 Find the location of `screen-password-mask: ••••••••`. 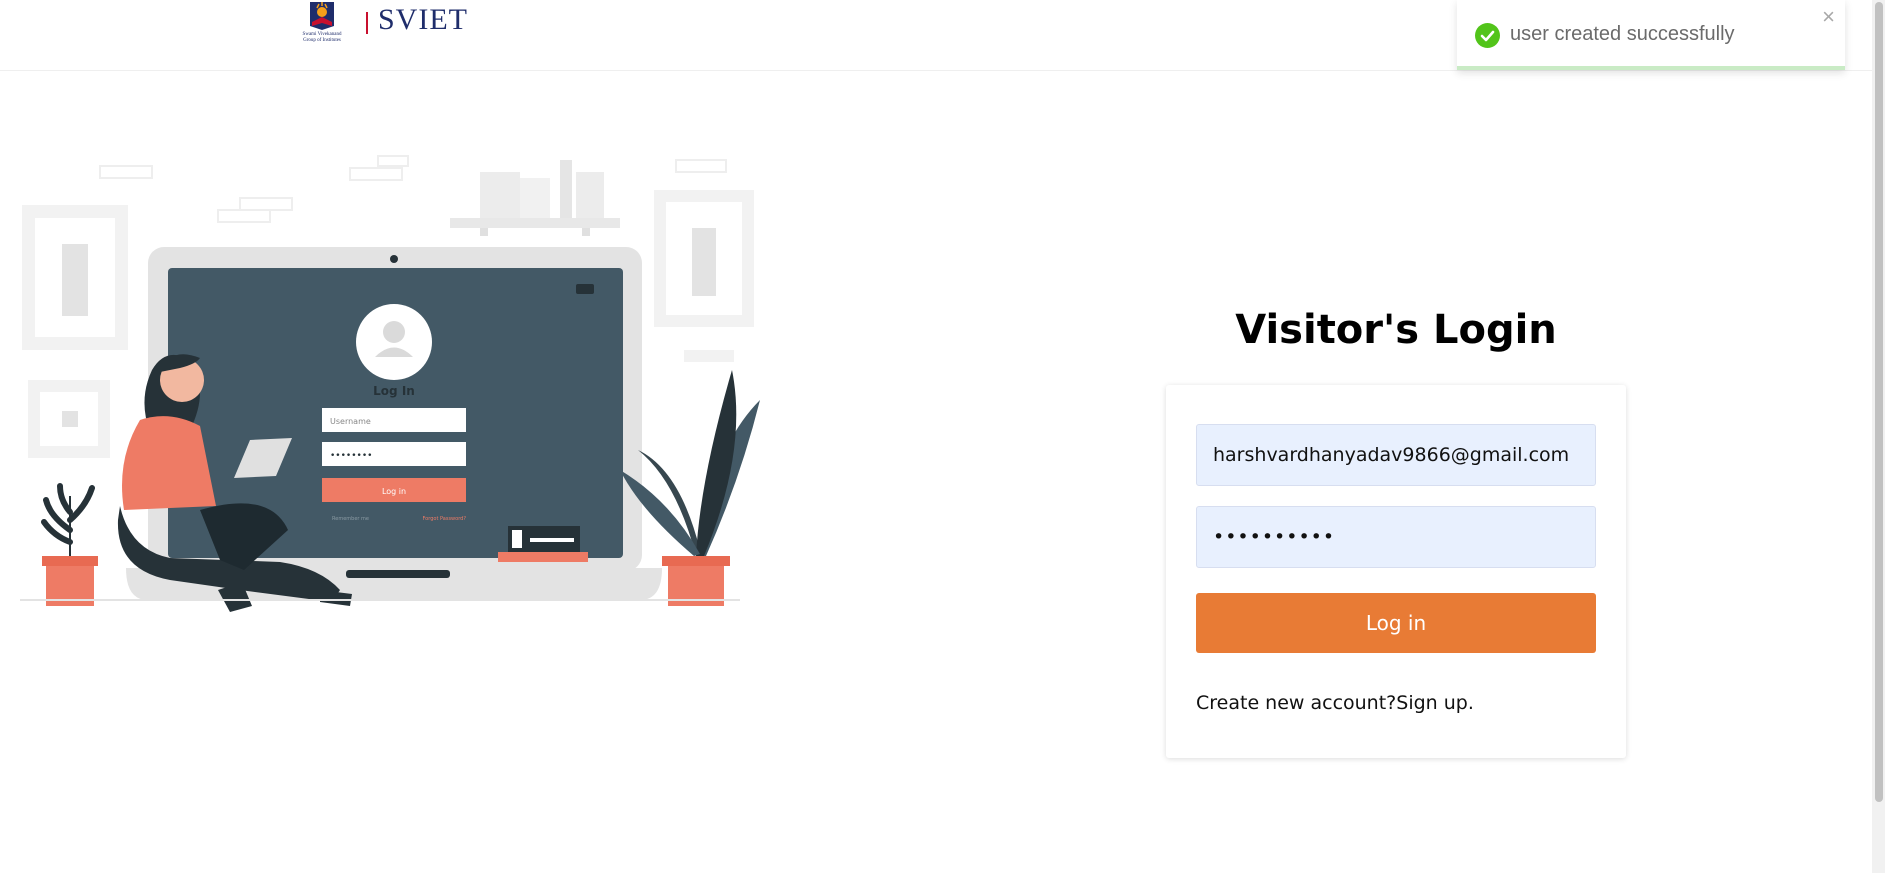

screen-password-mask: •••••••• is located at coordinates (351, 456).